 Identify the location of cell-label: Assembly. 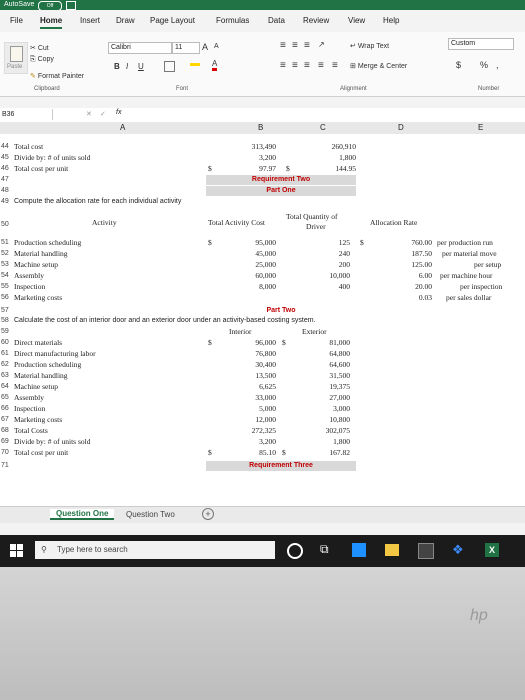
(29, 398).